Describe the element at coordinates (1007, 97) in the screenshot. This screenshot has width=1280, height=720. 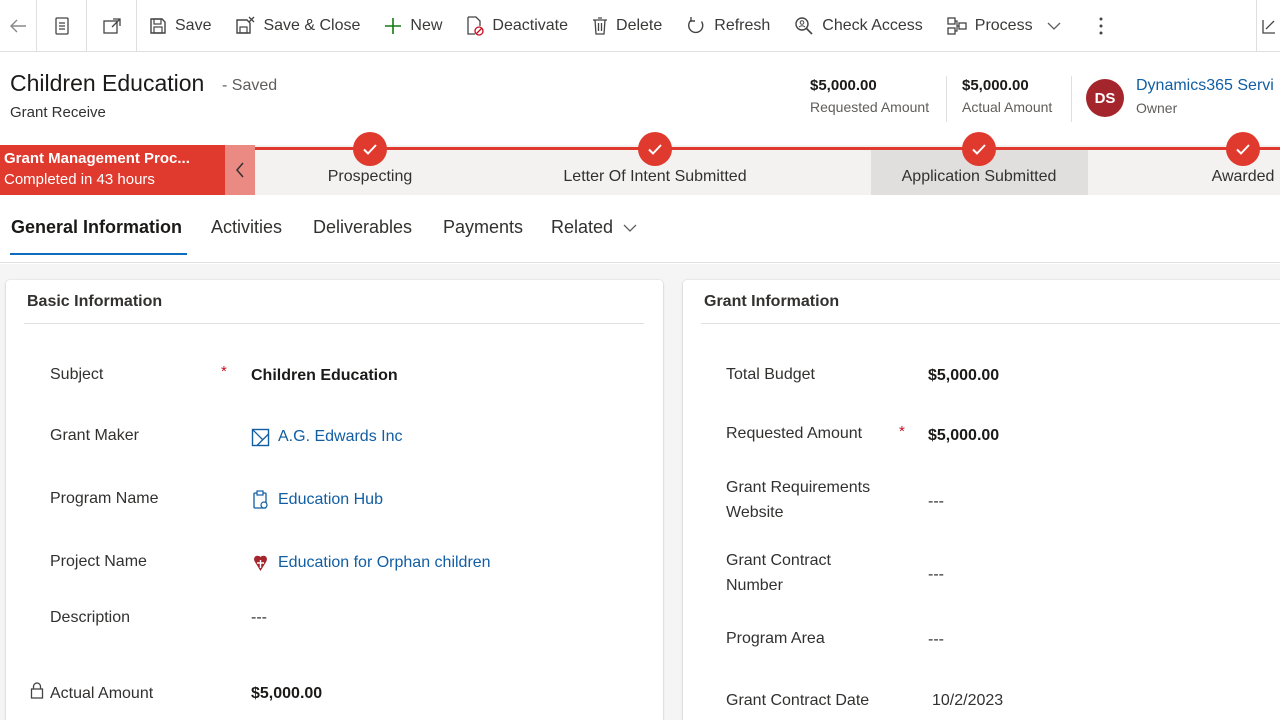
I see `header-actual-amount: $5,000.00 Actual Amount` at that location.